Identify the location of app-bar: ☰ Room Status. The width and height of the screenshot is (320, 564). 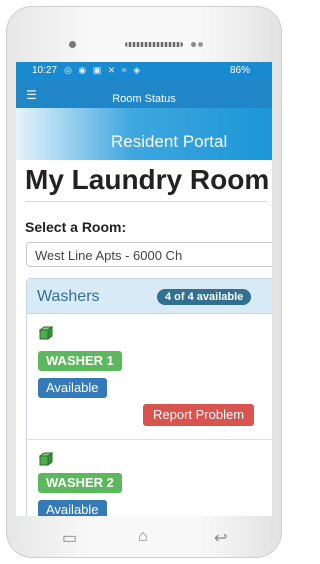
(144, 94).